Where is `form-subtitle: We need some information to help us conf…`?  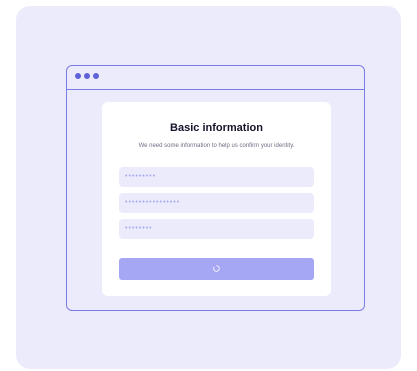
form-subtitle: We need some information to help us conf… is located at coordinates (216, 146).